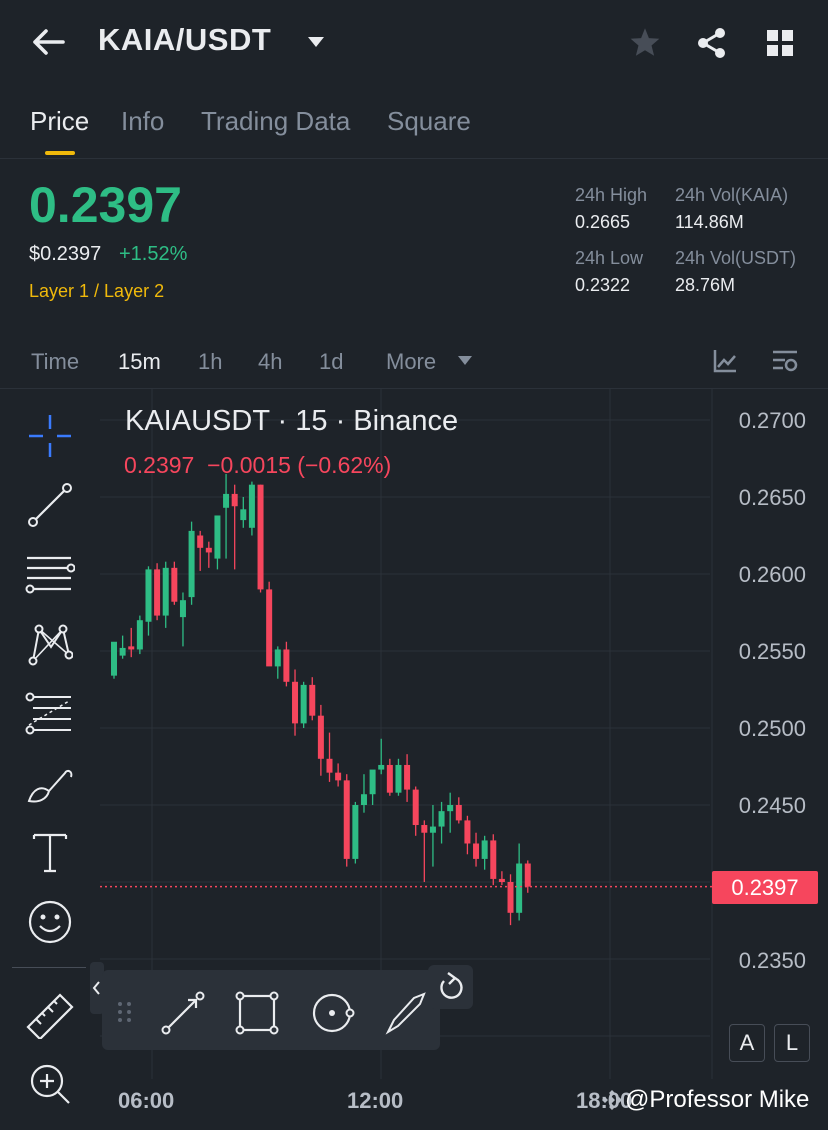 The height and width of the screenshot is (1130, 828). I want to click on y-tick-label: 0.2550, so click(772, 651).